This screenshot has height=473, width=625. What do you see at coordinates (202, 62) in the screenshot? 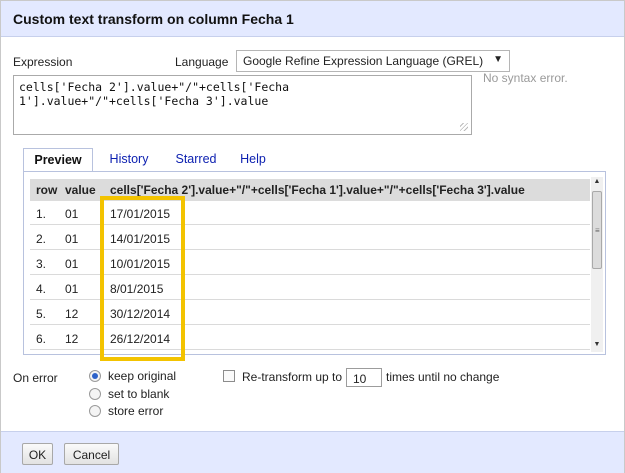
I see `language-label: Language` at bounding box center [202, 62].